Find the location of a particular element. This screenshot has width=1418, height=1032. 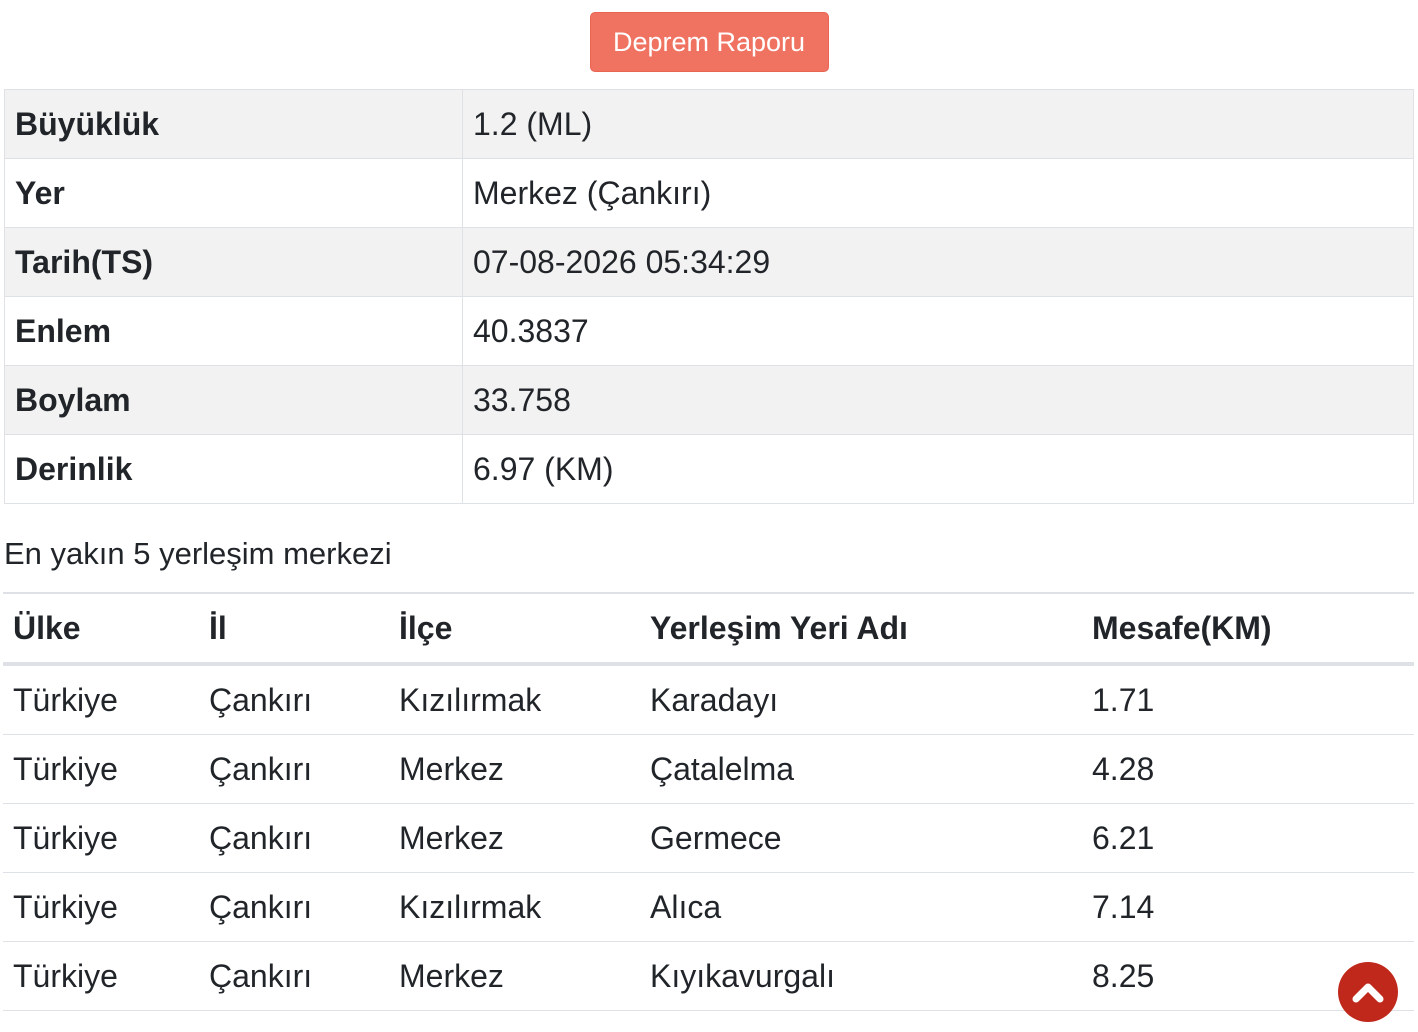

detail-row-latitude: Enlem 40.3837 is located at coordinates (709, 331).